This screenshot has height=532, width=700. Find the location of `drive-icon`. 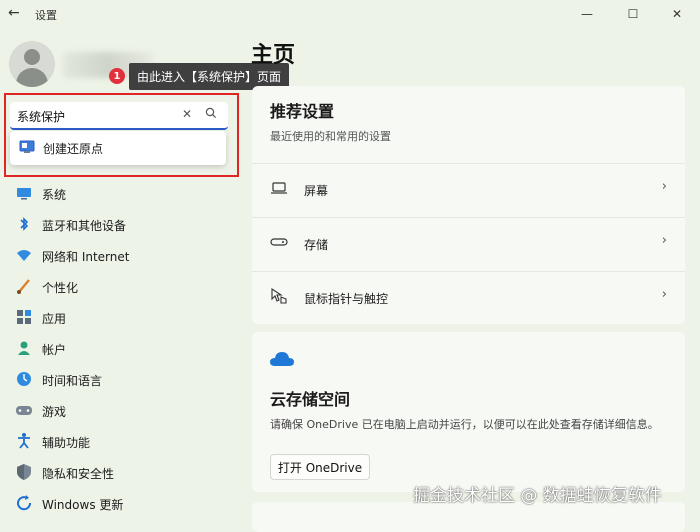

drive-icon is located at coordinates (279, 242).